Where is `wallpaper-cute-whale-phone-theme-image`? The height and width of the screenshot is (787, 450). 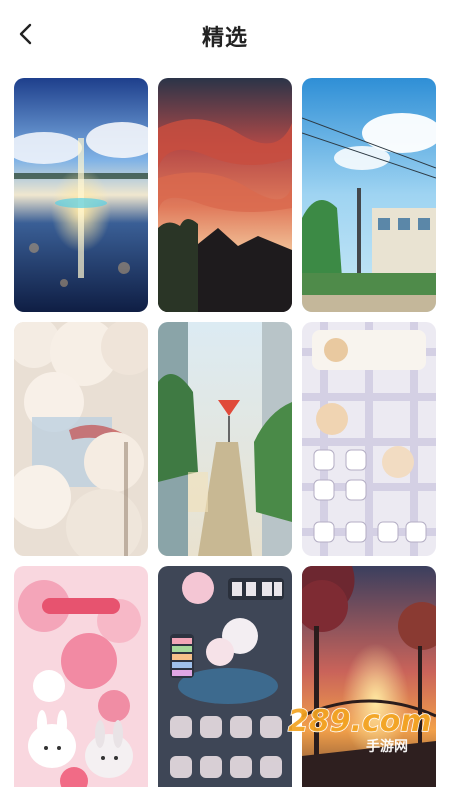 wallpaper-cute-whale-phone-theme-image is located at coordinates (225, 676).